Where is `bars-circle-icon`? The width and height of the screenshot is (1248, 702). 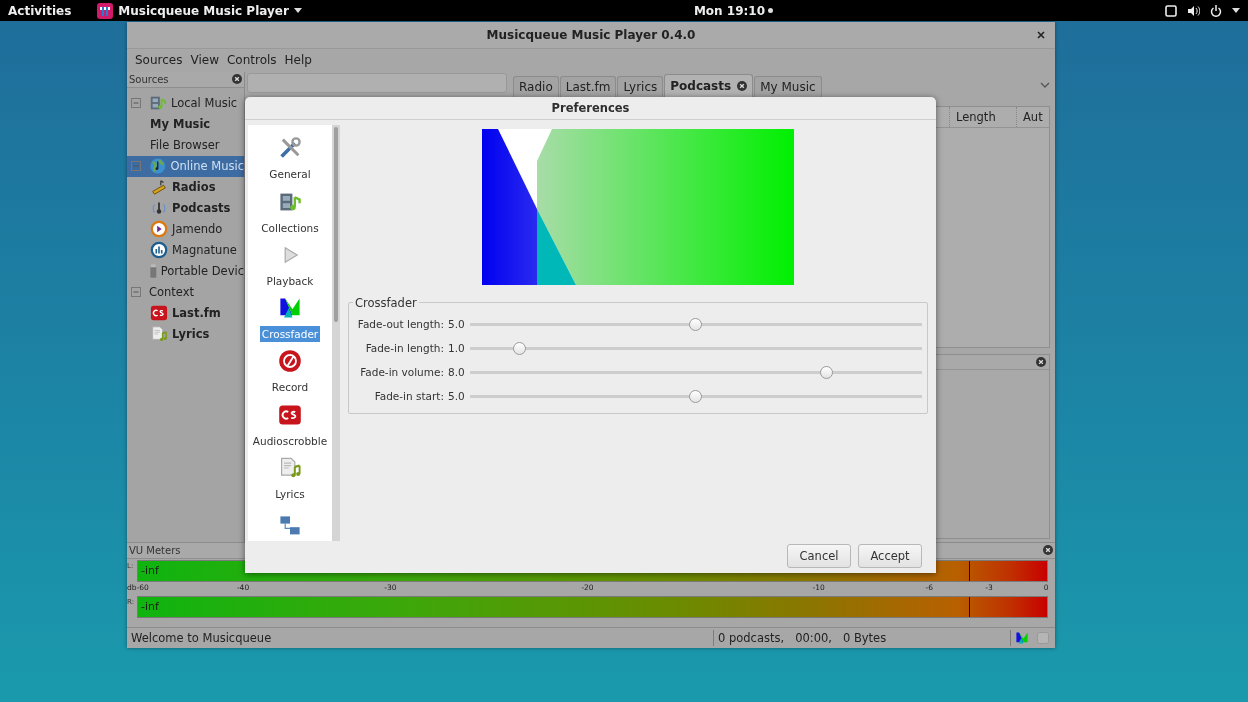
bars-circle-icon is located at coordinates (159, 250).